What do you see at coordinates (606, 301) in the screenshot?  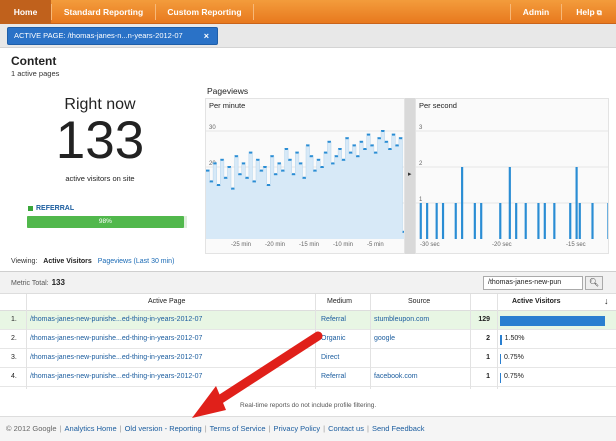 I see `sort-arrow-icon: ↓` at bounding box center [606, 301].